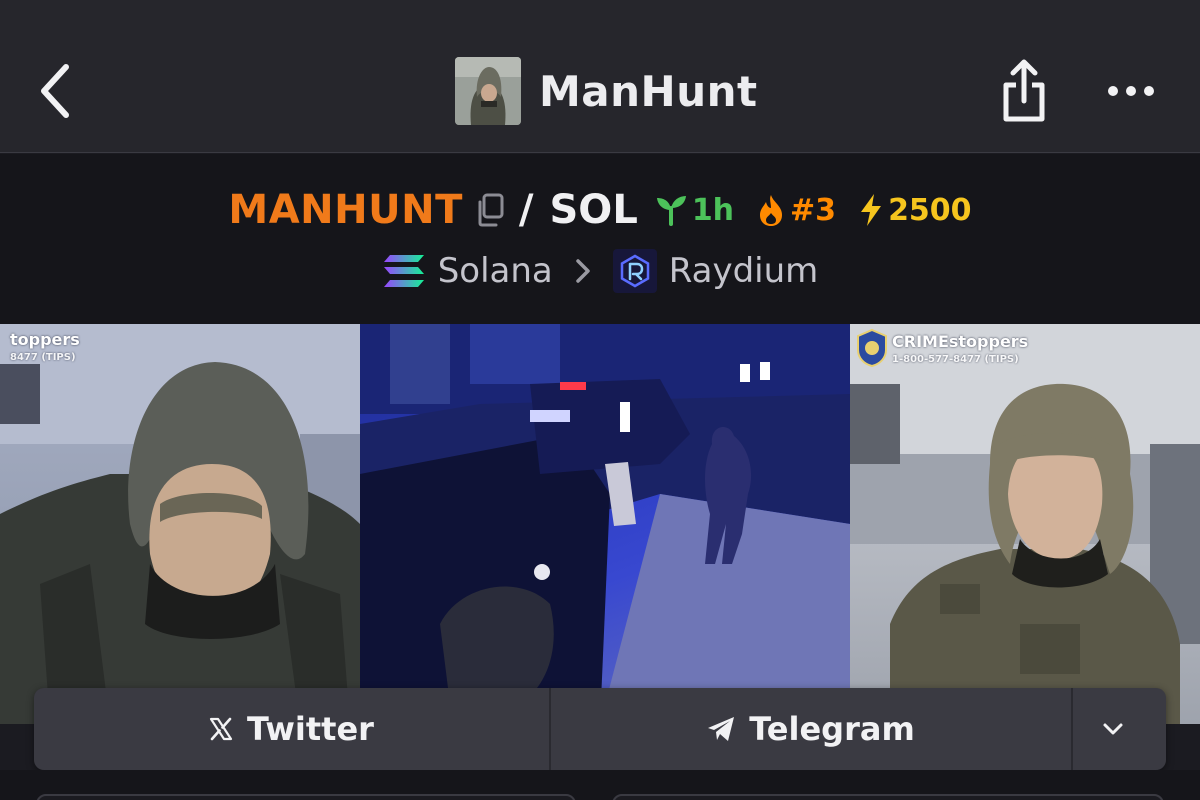 This screenshot has width=1200, height=800. I want to click on raydium-logo-icon, so click(634, 271).